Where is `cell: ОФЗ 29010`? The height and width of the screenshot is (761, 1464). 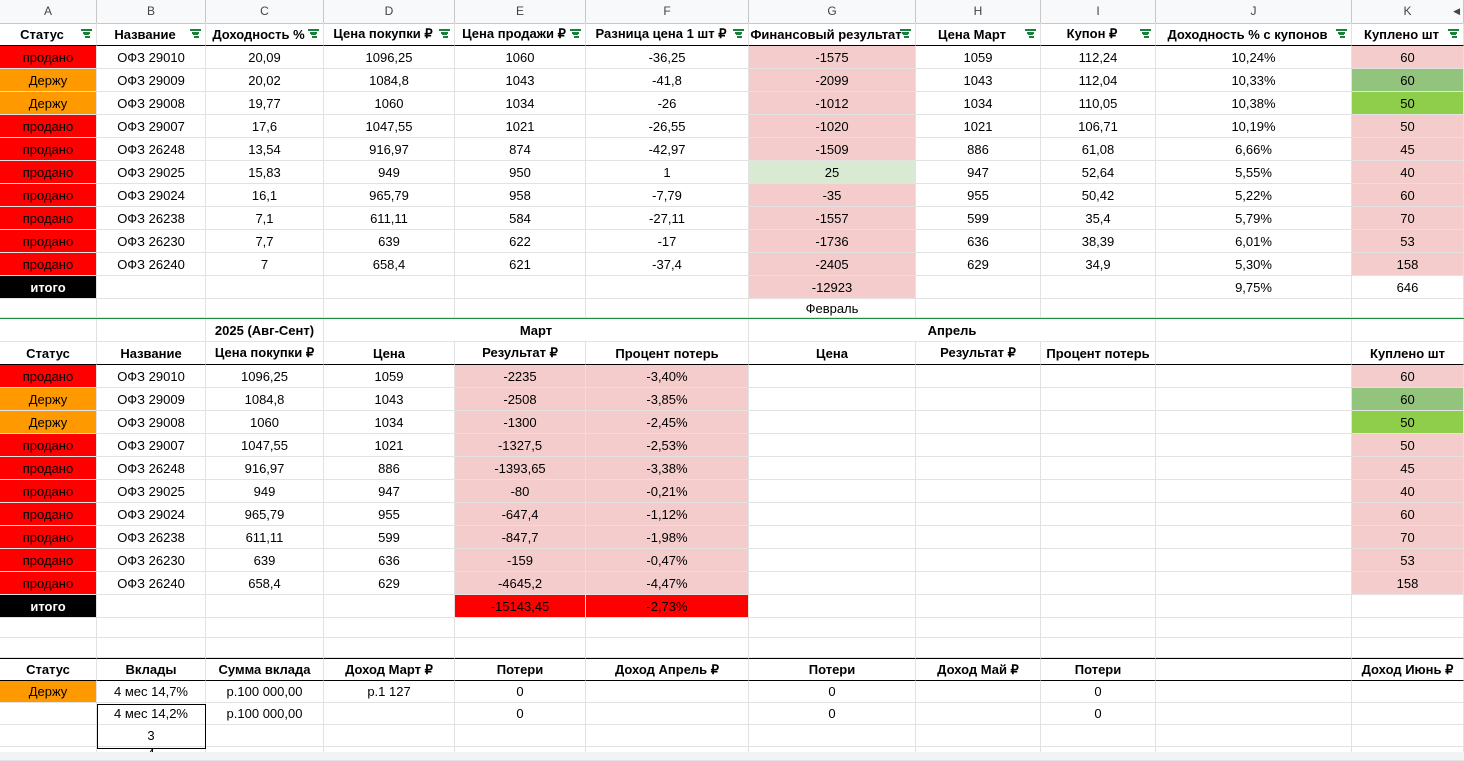
cell: ОФЗ 29010 is located at coordinates (151, 57).